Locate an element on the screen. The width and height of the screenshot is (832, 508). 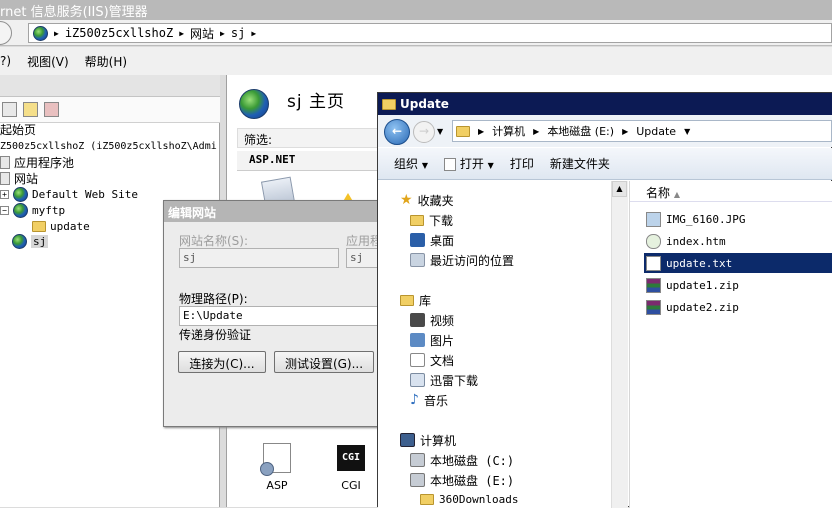
menu-item-partial: ?) is located at coordinates (5, 61).